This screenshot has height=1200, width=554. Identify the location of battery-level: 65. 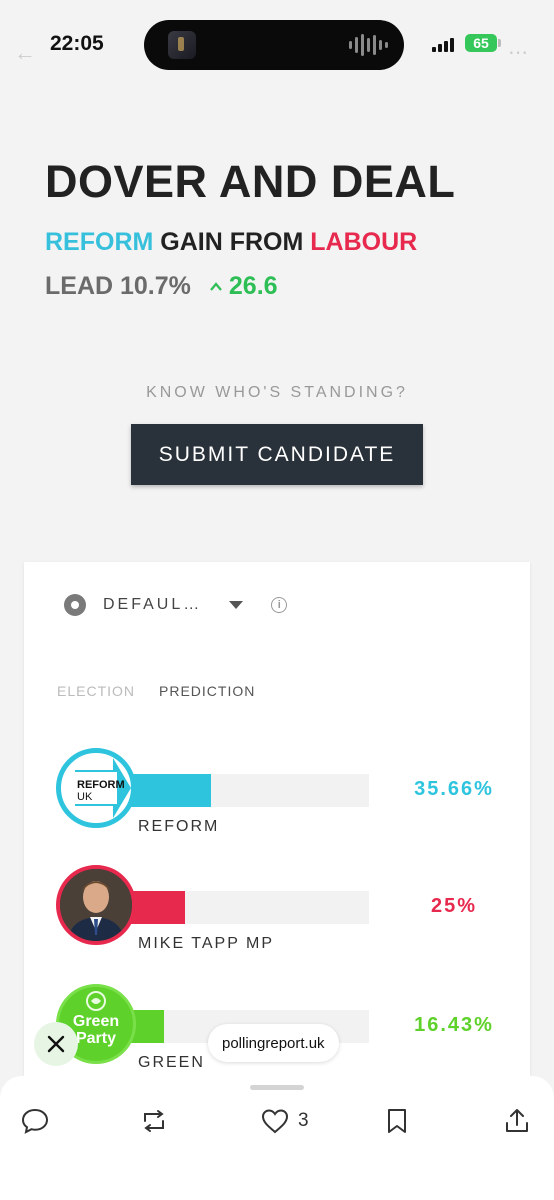
(481, 43).